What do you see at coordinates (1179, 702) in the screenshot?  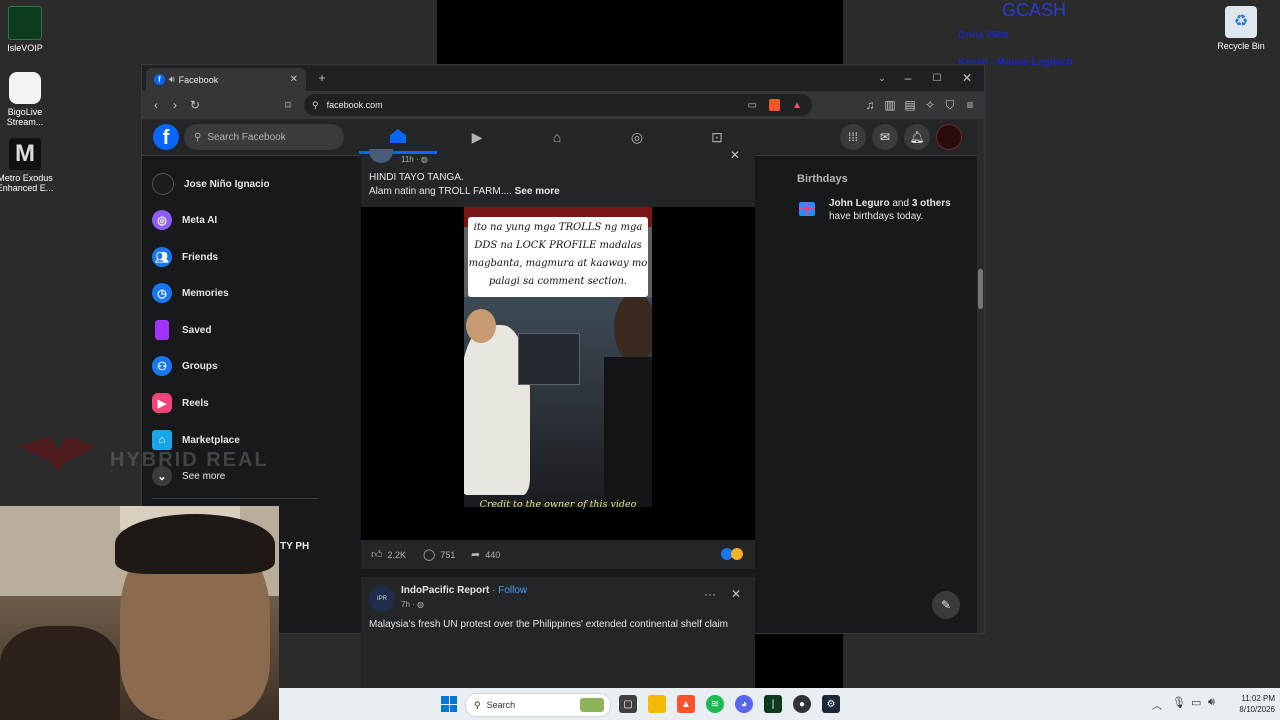 I see `microphone-icon: 🎙︎` at bounding box center [1179, 702].